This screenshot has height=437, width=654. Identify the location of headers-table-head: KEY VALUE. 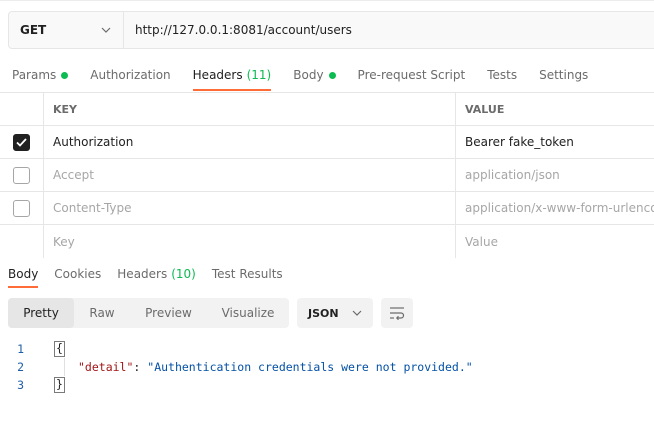
(327, 109).